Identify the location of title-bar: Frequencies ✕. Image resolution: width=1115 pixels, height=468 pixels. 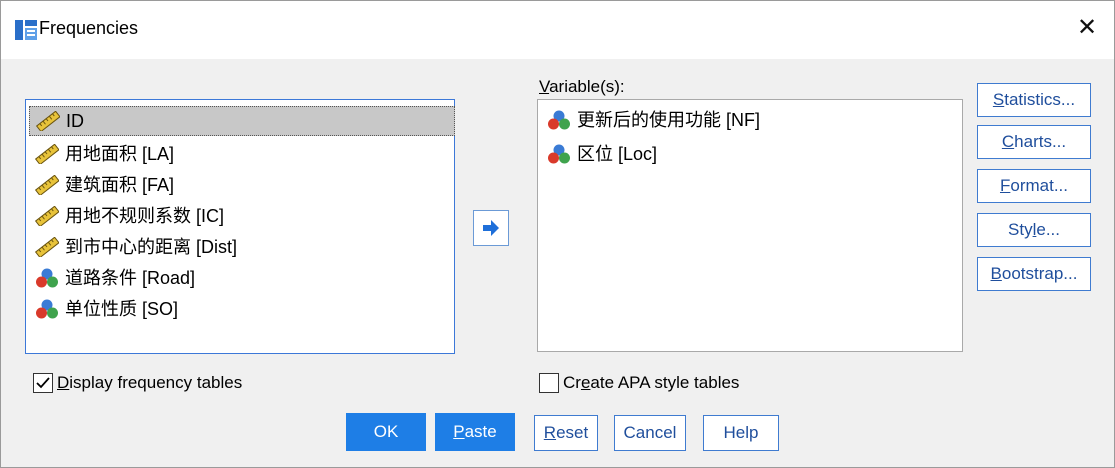
(557, 30).